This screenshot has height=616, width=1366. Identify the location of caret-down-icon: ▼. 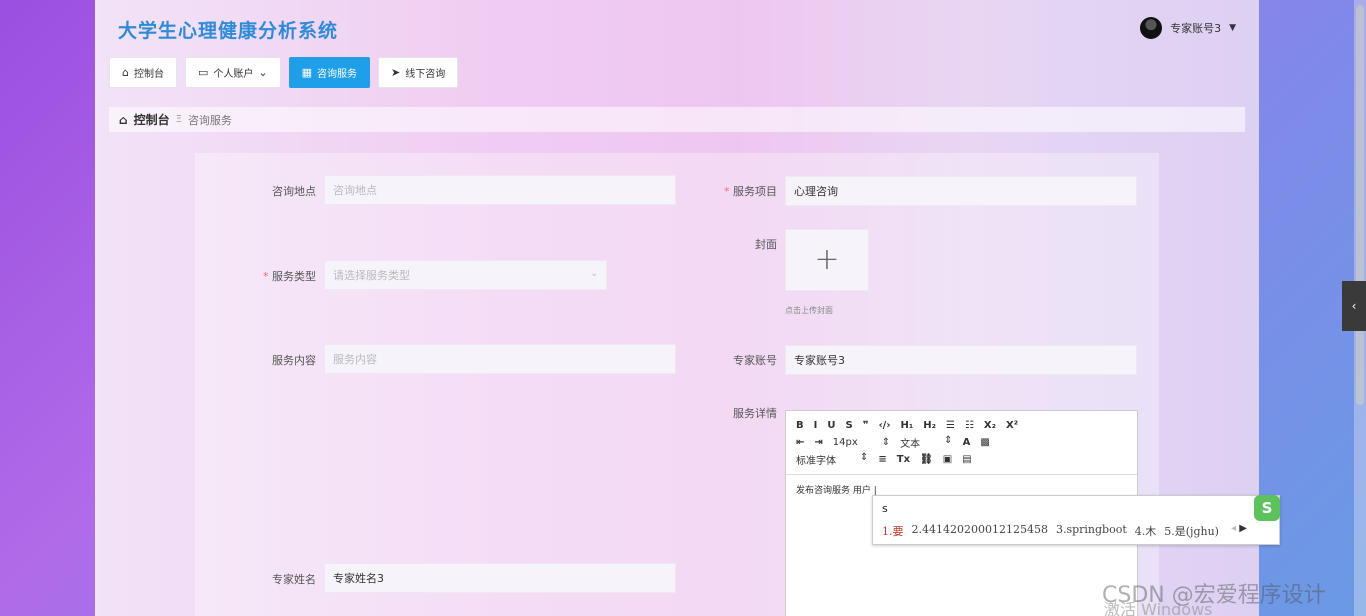
(1232, 28).